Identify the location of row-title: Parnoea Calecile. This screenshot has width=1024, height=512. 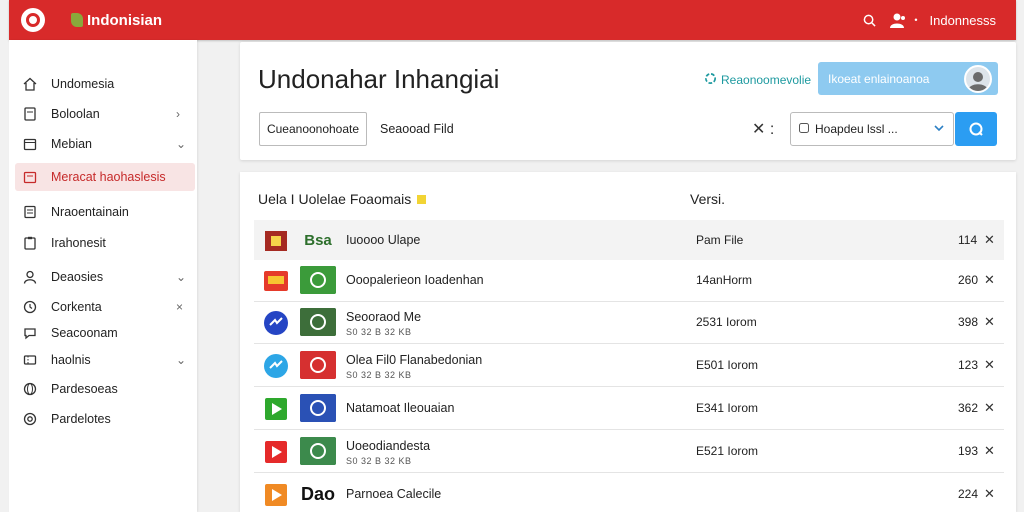
(393, 494).